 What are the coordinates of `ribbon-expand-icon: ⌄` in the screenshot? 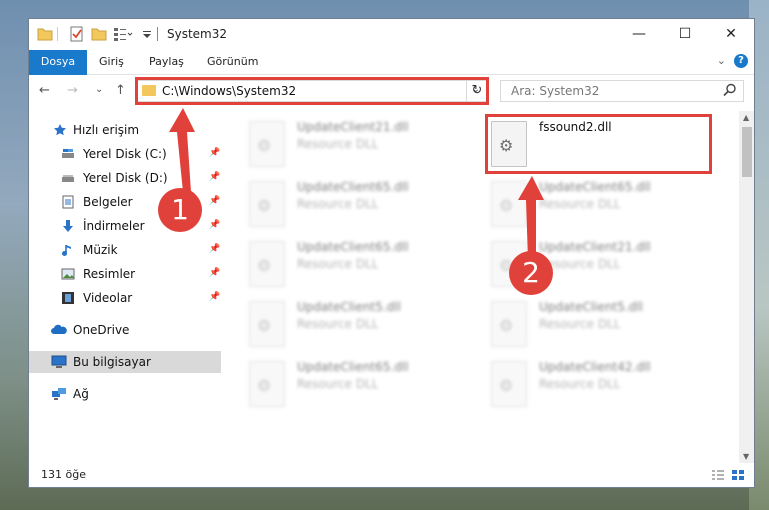 It's located at (721, 60).